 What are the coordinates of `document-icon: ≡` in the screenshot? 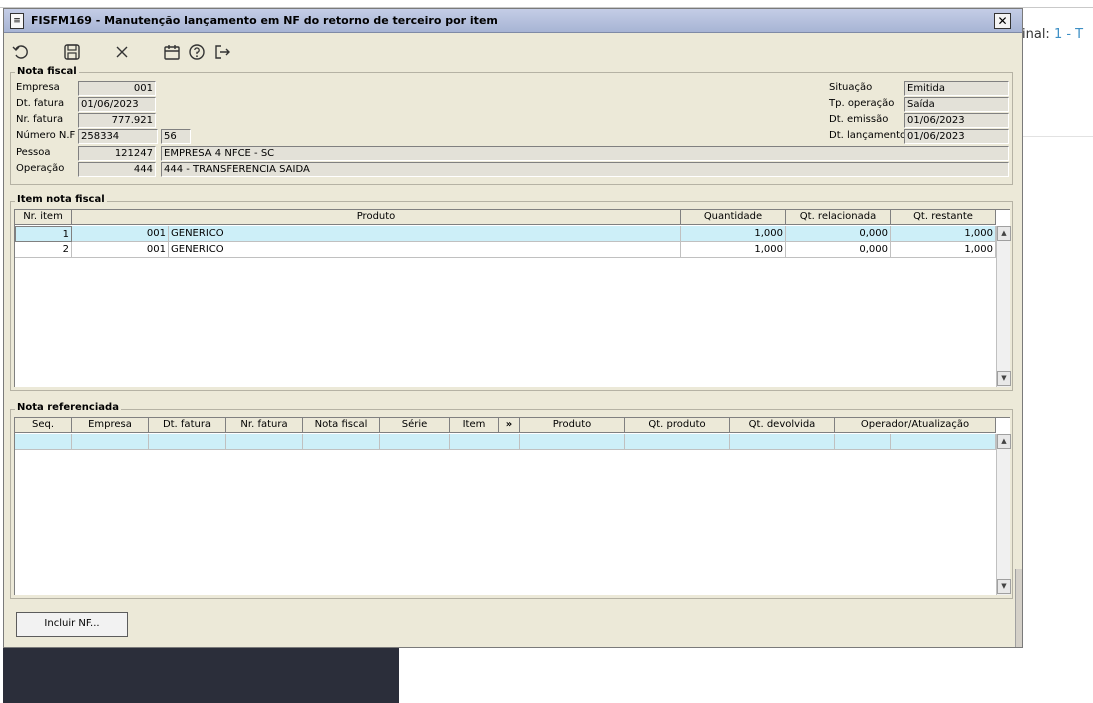 It's located at (17, 21).